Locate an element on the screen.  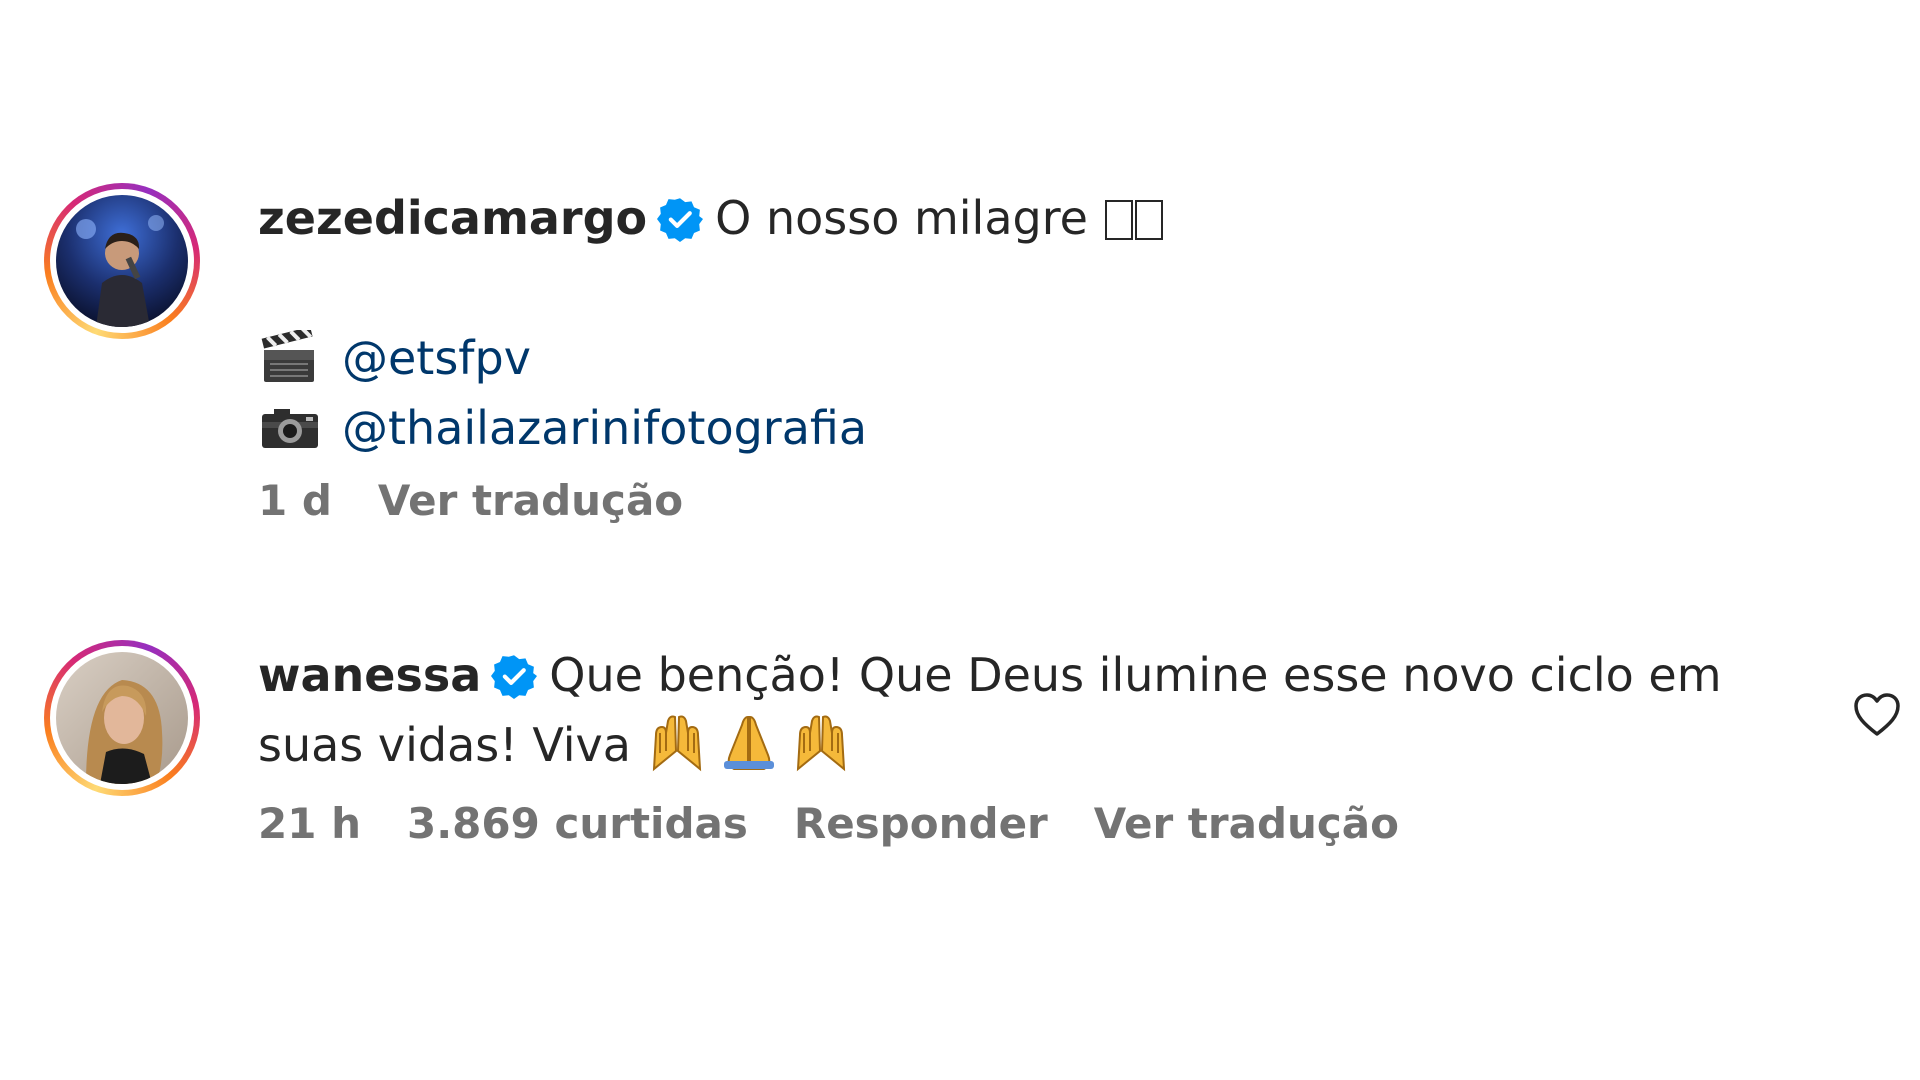
folded-hands-icon is located at coordinates (749, 742).